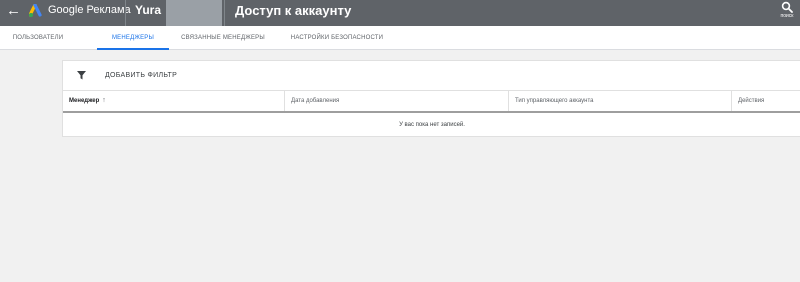 This screenshot has width=800, height=282. Describe the element at coordinates (432, 125) in the screenshot. I see `empty-state-message: У вас пока нет записей.` at that location.